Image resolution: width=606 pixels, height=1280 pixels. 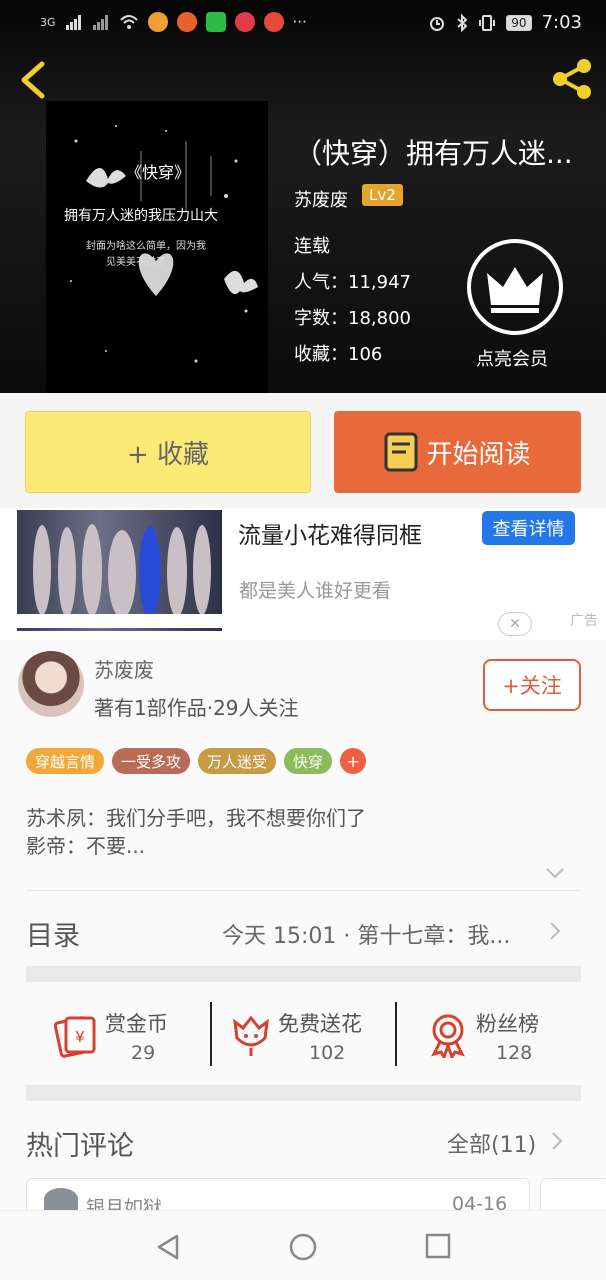 I want to click on close-icon: ✕, so click(x=515, y=624).